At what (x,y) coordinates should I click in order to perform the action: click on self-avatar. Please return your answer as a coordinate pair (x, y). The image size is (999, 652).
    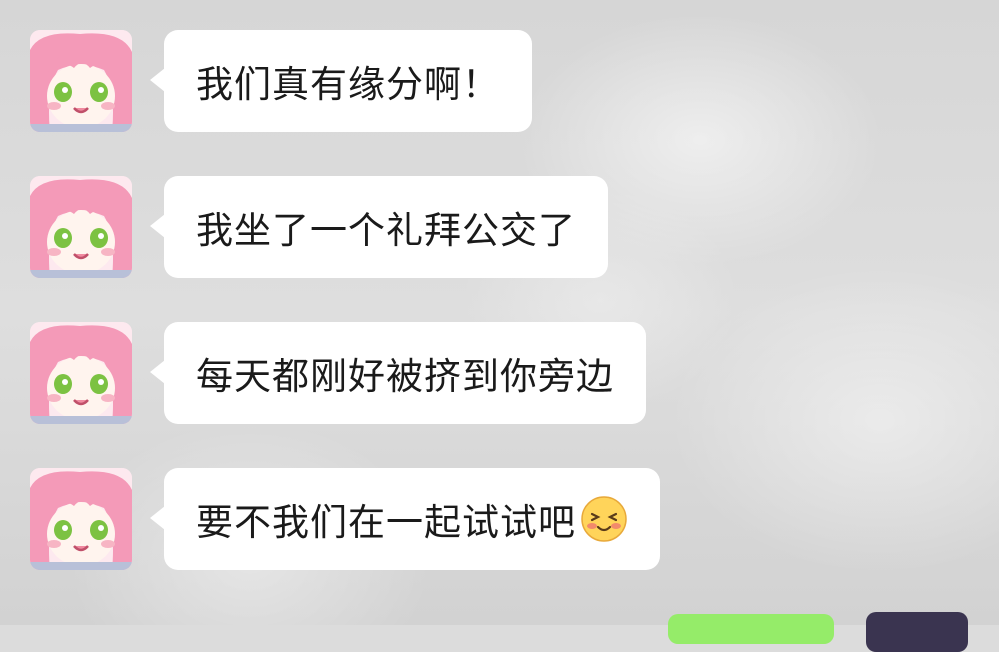
    Looking at the image, I should click on (917, 632).